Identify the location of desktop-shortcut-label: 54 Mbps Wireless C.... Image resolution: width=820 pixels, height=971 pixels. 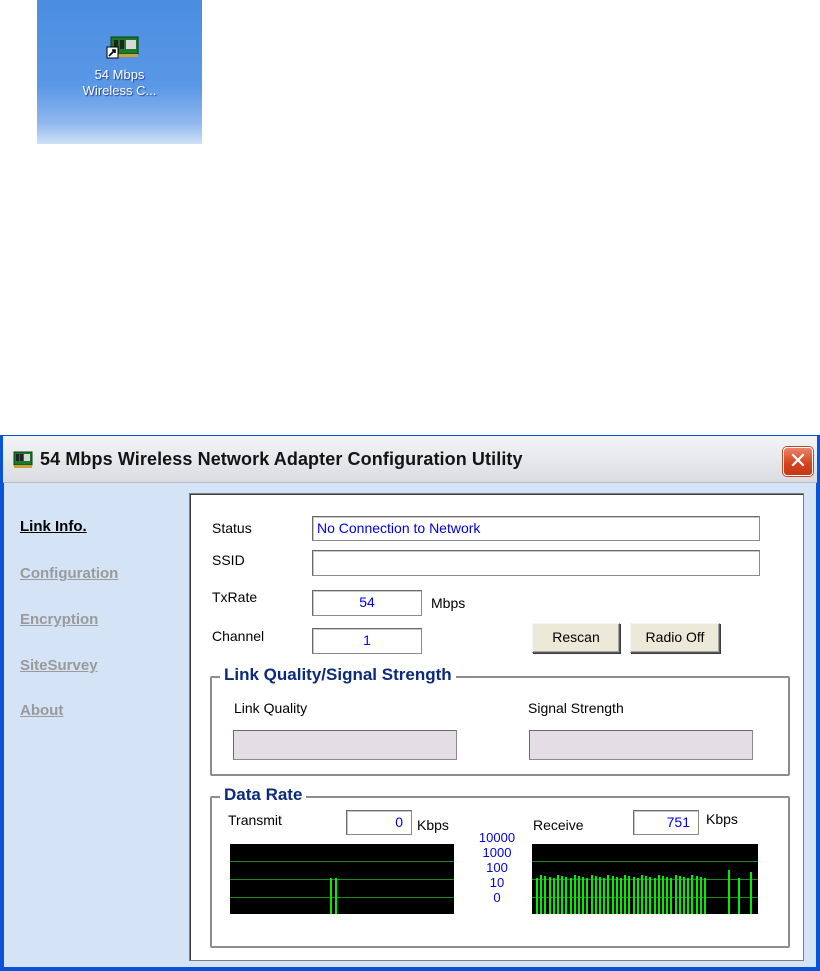
(119, 82).